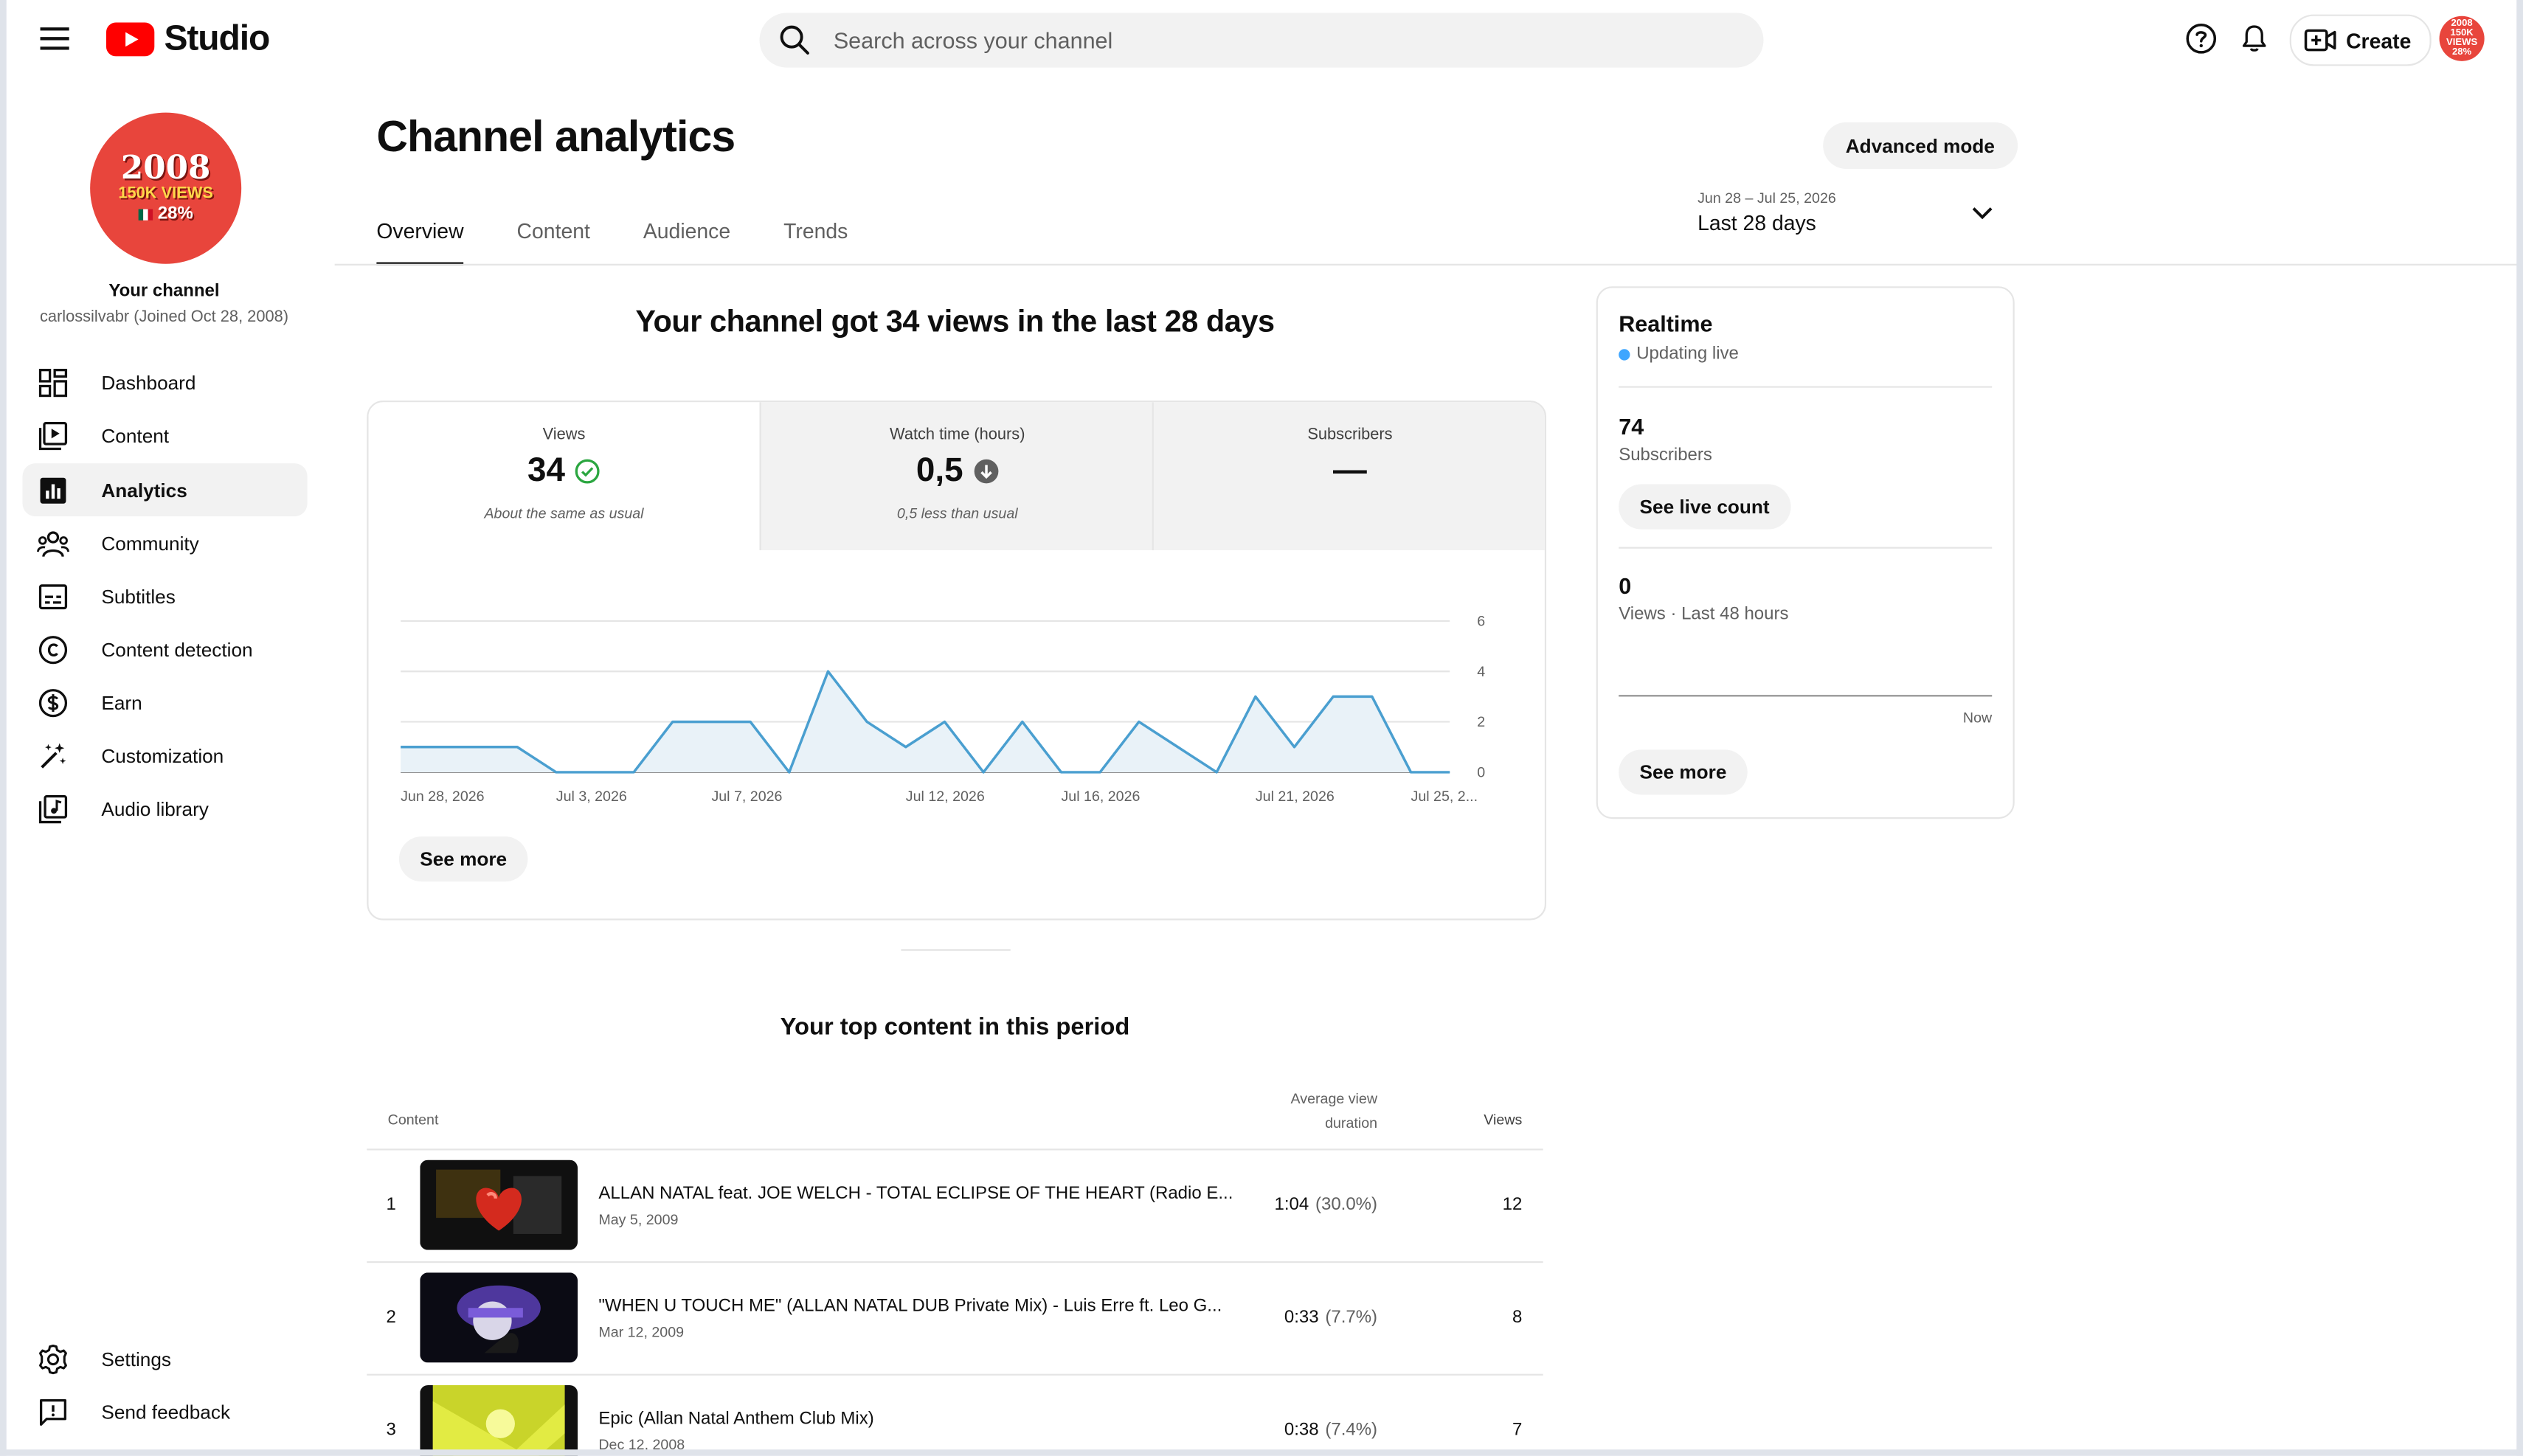 Image resolution: width=2523 pixels, height=1456 pixels. Describe the element at coordinates (1481, 621) in the screenshot. I see `chart-y-tick-label: 6` at that location.